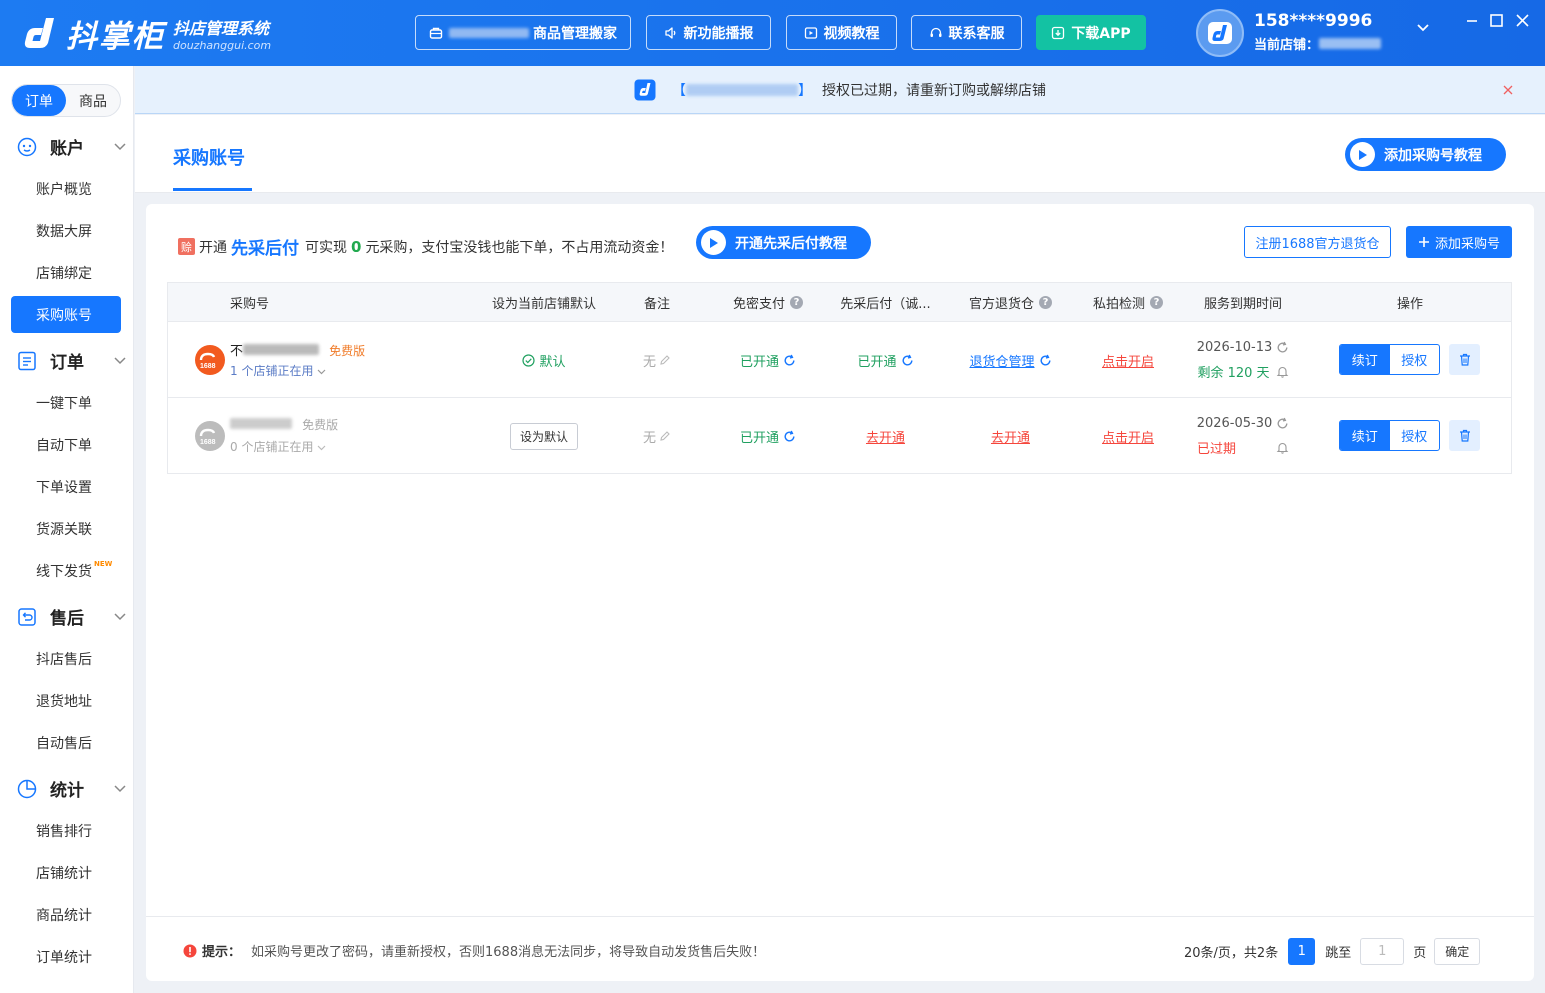  What do you see at coordinates (39, 100) in the screenshot?
I see `tab-order: 订单` at bounding box center [39, 100].